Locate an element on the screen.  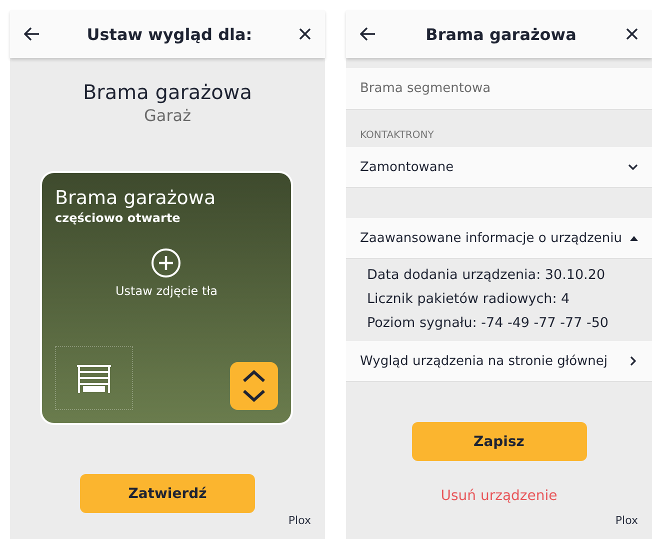
card-device-name: Brama garażowa is located at coordinates (136, 198).